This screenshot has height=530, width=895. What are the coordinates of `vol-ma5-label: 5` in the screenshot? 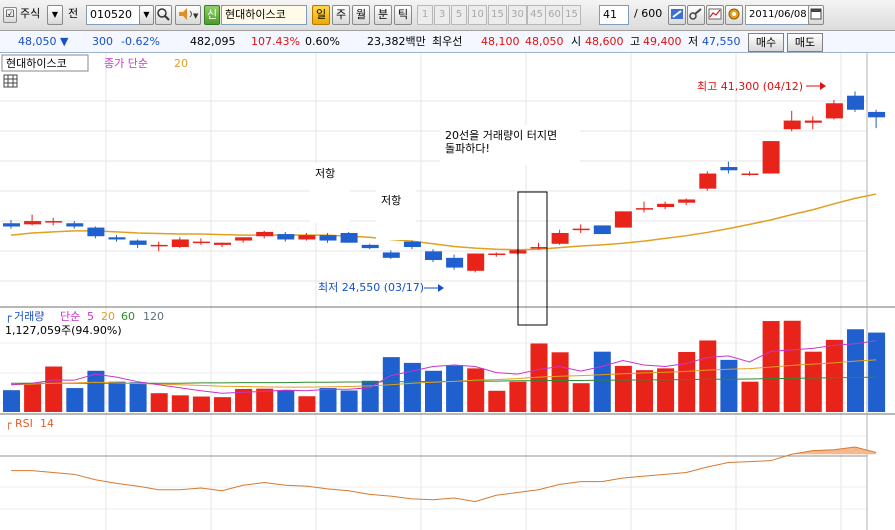 It's located at (90, 316).